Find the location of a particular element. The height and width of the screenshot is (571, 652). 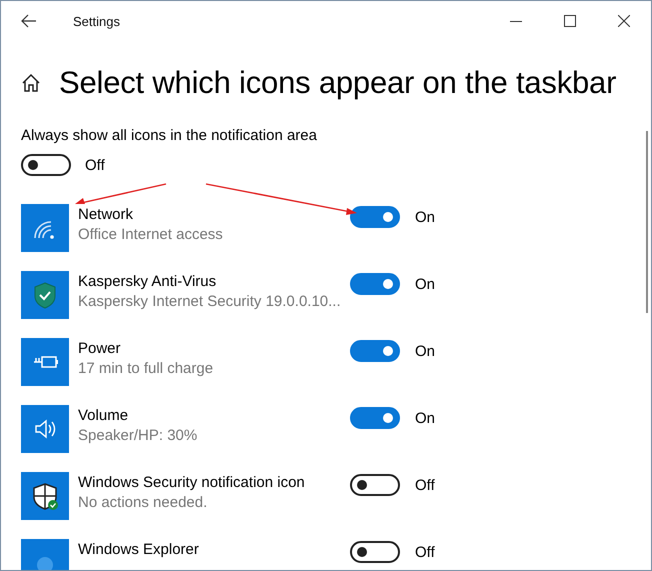

app-name: Windows Explorer is located at coordinates (138, 549).